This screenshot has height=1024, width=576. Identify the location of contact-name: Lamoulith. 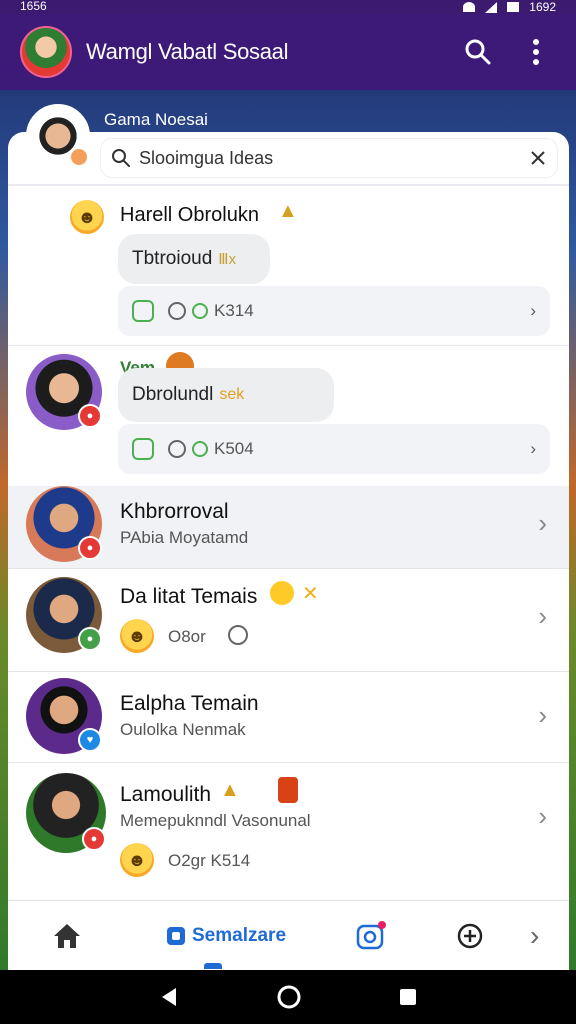
(166, 794).